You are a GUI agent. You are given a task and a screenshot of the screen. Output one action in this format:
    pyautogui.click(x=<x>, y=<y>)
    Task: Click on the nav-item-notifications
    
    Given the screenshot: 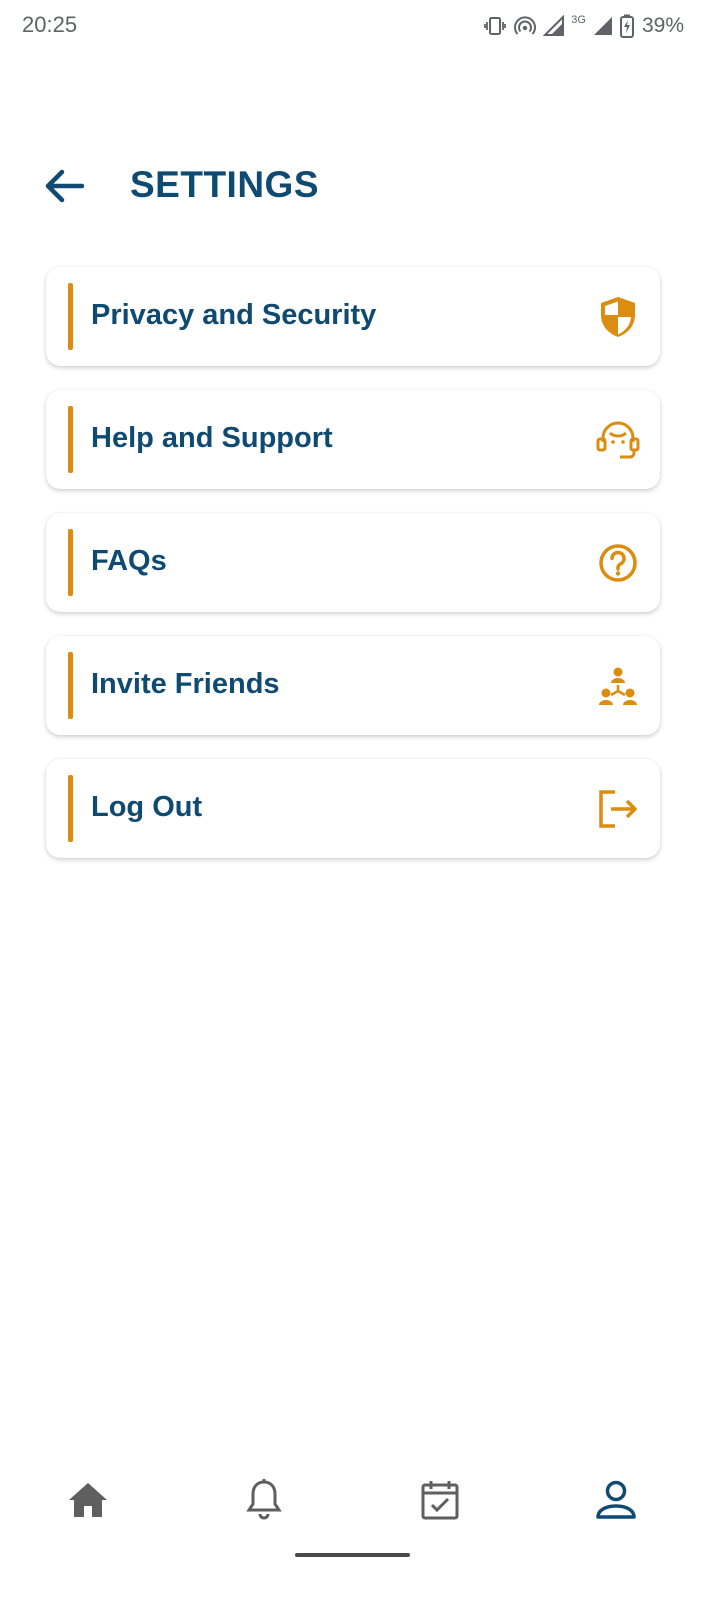 What is the action you would take?
    pyautogui.click(x=264, y=1502)
    